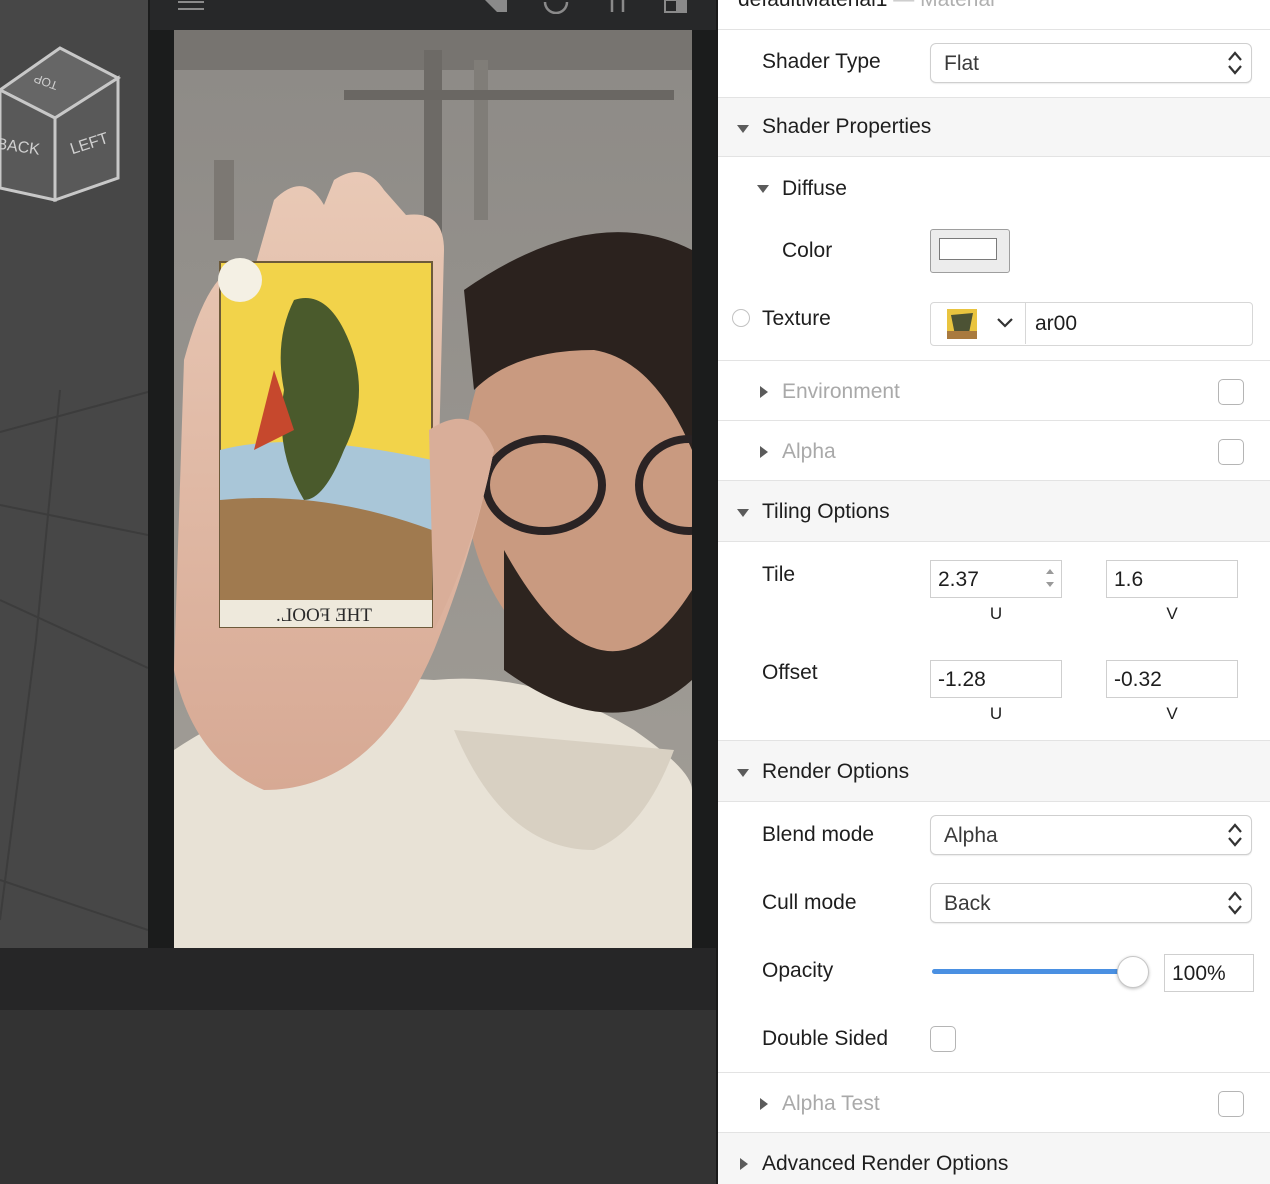 The width and height of the screenshot is (1270, 1184). Describe the element at coordinates (962, 679) in the screenshot. I see `offset-u-value: -1.28` at that location.